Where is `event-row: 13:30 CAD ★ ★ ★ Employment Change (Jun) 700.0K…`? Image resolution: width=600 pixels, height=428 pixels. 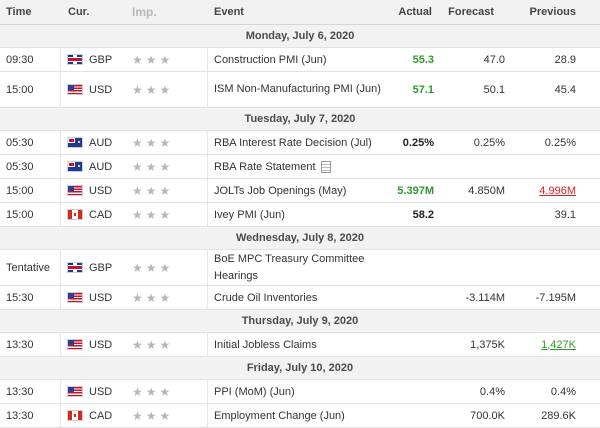
event-row: 13:30 CAD ★ ★ ★ Employment Change (Jun) 700.0K… is located at coordinates (300, 416).